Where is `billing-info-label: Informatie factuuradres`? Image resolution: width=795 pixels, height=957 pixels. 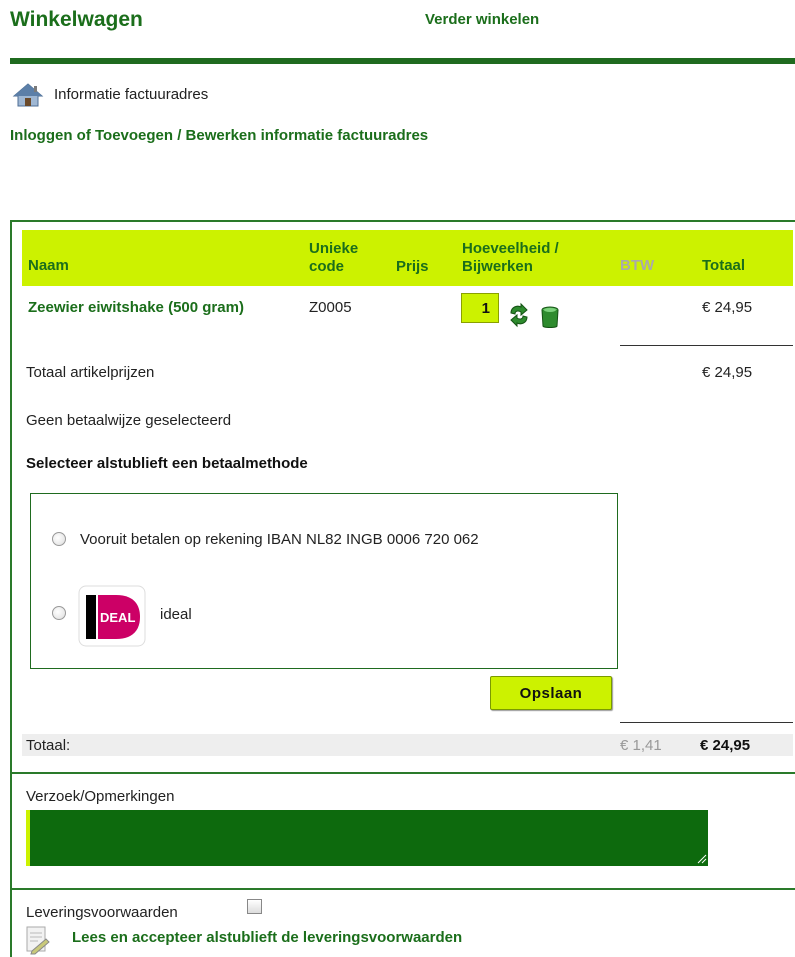
billing-info-label: Informatie factuuradres is located at coordinates (131, 94).